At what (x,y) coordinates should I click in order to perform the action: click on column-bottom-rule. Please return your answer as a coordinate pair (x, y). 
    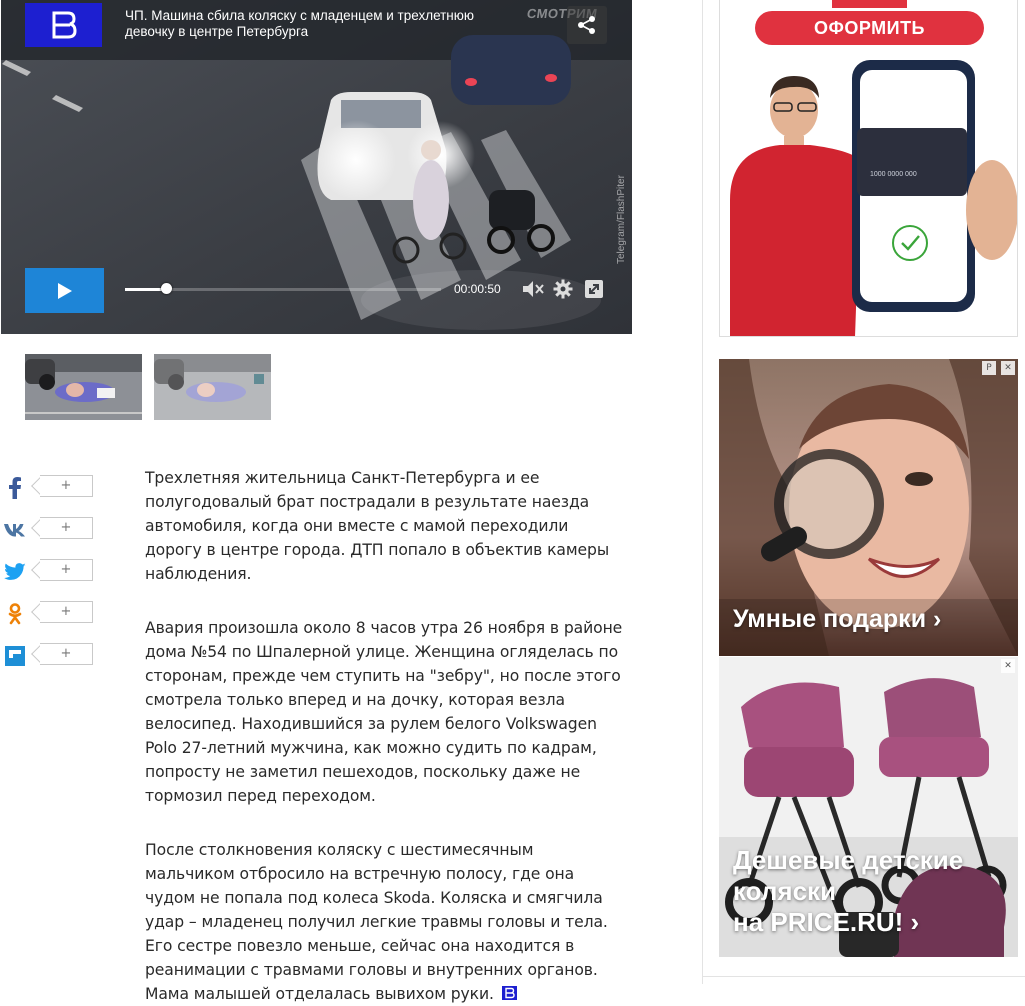
    Looking at the image, I should click on (864, 976).